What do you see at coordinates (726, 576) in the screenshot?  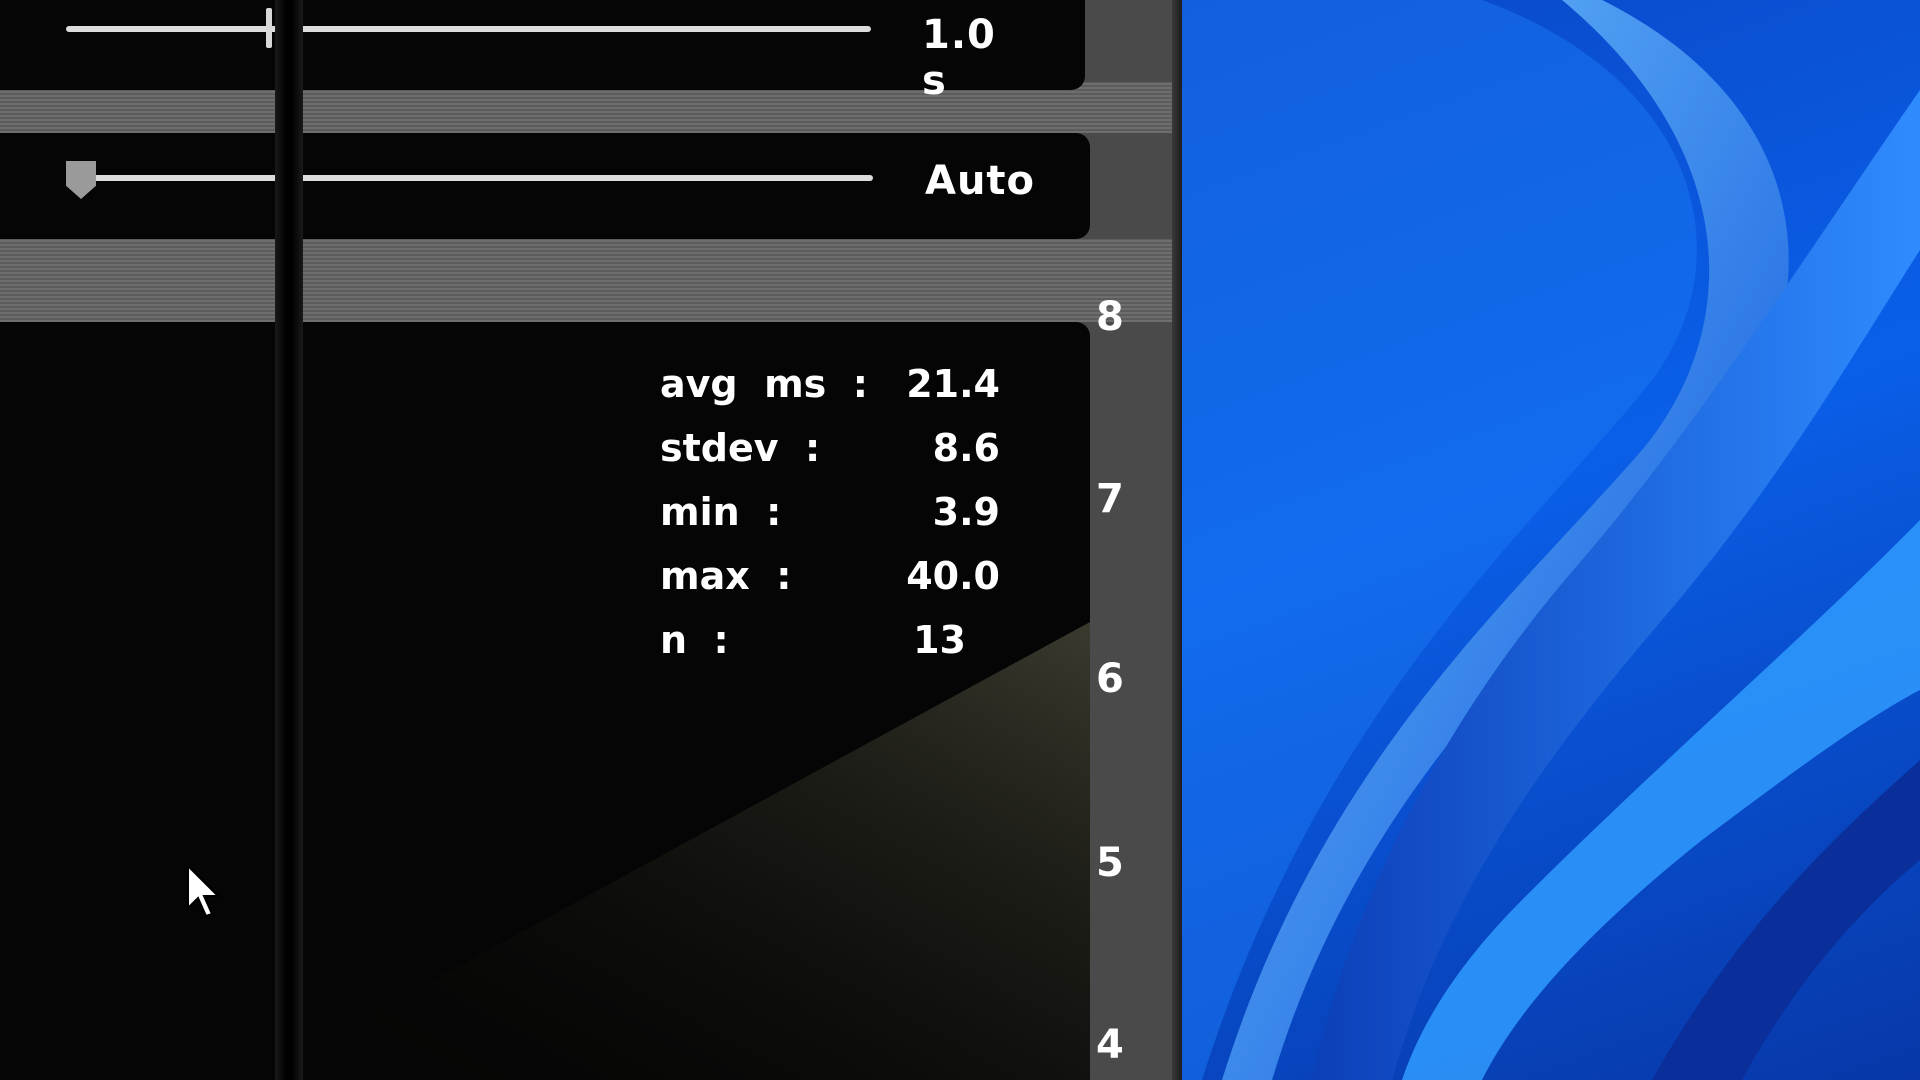 I see `stat-label: max :` at bounding box center [726, 576].